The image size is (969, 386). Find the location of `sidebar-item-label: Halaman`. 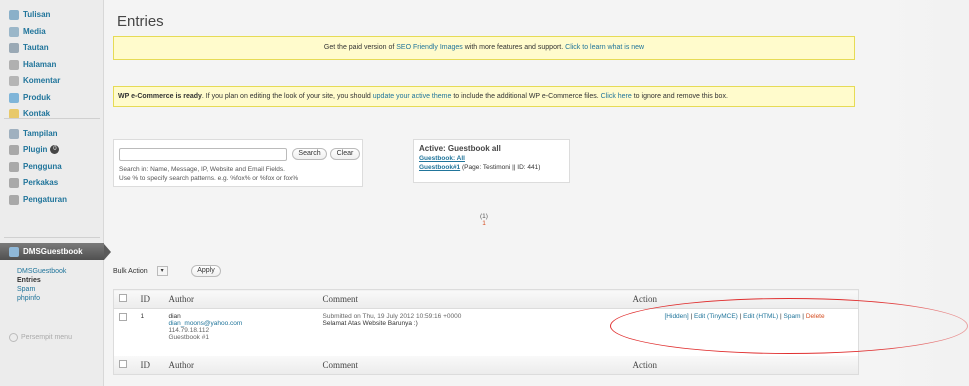

sidebar-item-label: Halaman is located at coordinates (40, 64).